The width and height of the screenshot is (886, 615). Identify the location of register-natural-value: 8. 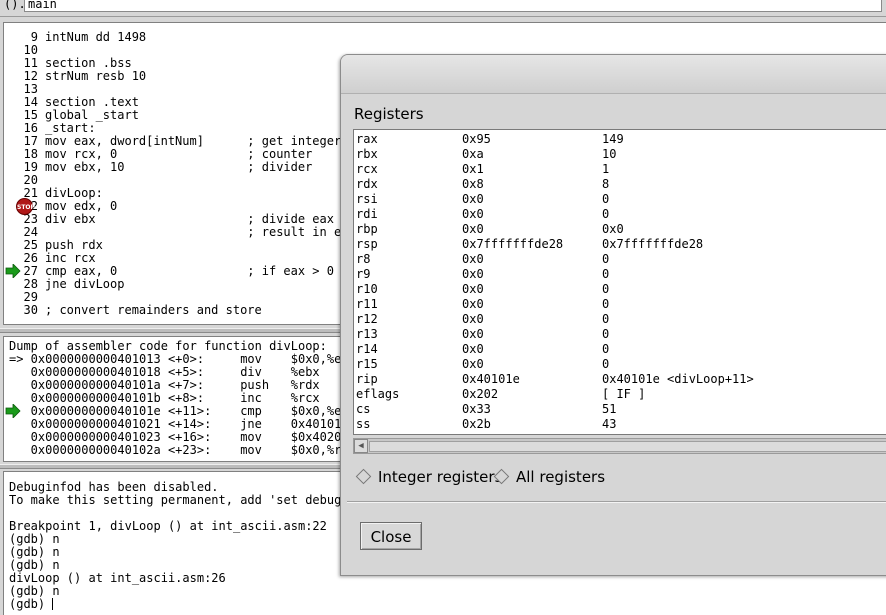
(606, 184).